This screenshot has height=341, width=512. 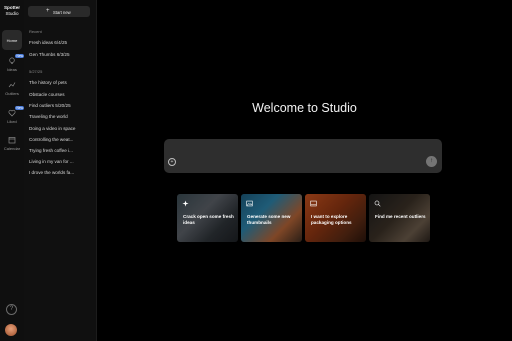 I want to click on suggestion-card-thumbnails: Generate some new thumbnails, so click(x=271, y=218).